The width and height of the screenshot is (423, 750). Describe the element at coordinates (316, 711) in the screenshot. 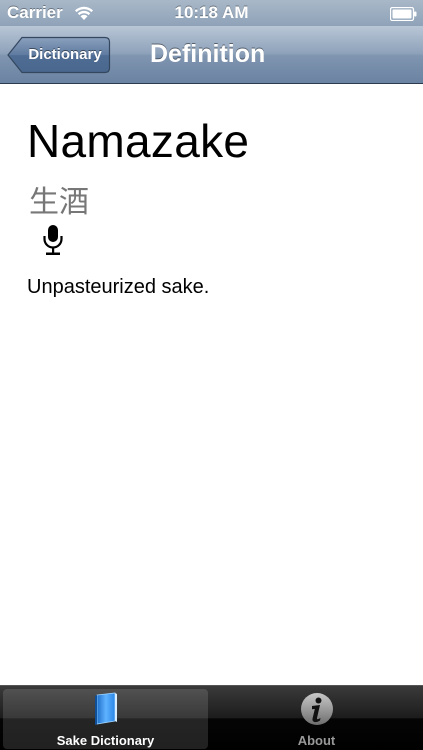

I see `info-icon` at that location.